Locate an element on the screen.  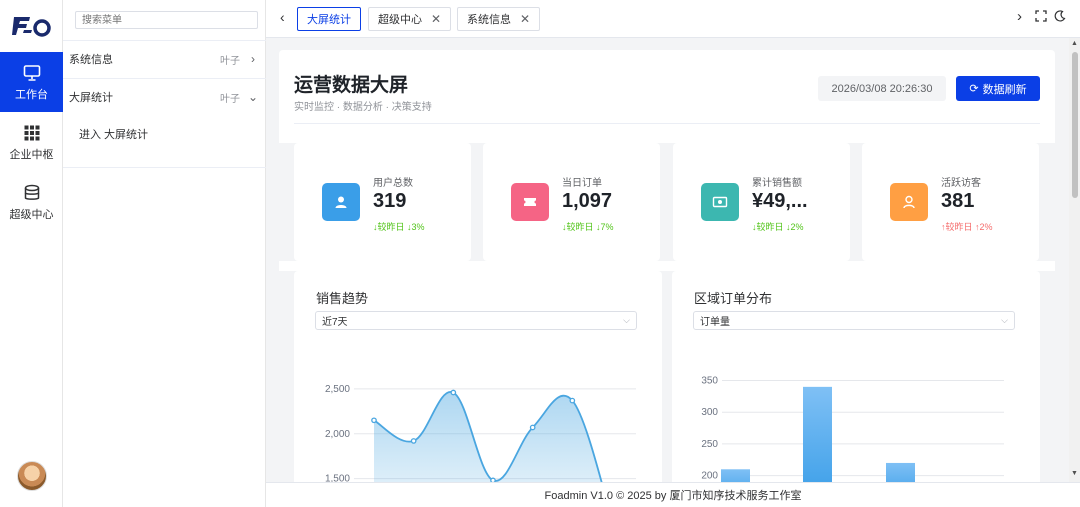
tab-label: 大屏统计 is located at coordinates (329, 20).